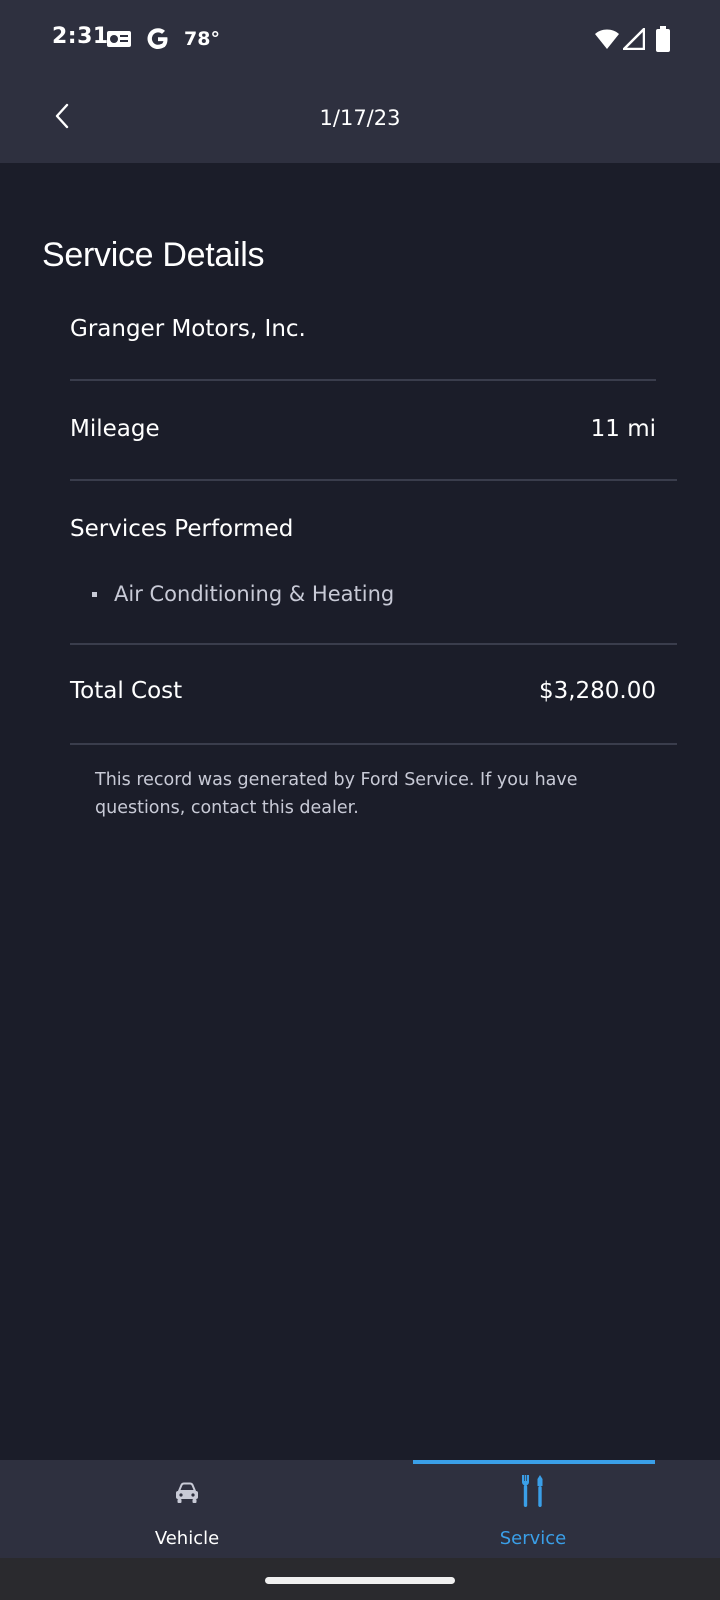 The image size is (720, 1600). What do you see at coordinates (158, 41) in the screenshot?
I see `google-g-icon` at bounding box center [158, 41].